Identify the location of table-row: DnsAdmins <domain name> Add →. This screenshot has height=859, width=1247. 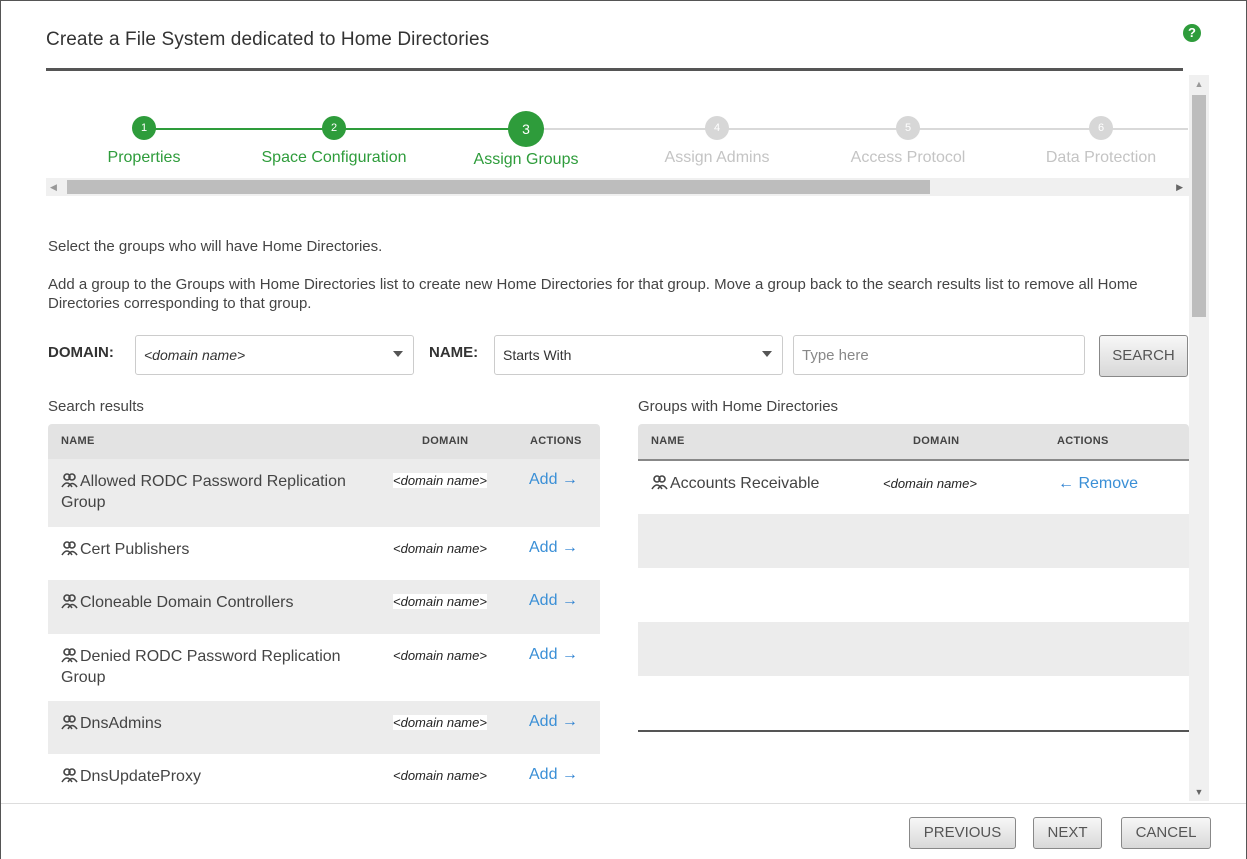
(324, 727).